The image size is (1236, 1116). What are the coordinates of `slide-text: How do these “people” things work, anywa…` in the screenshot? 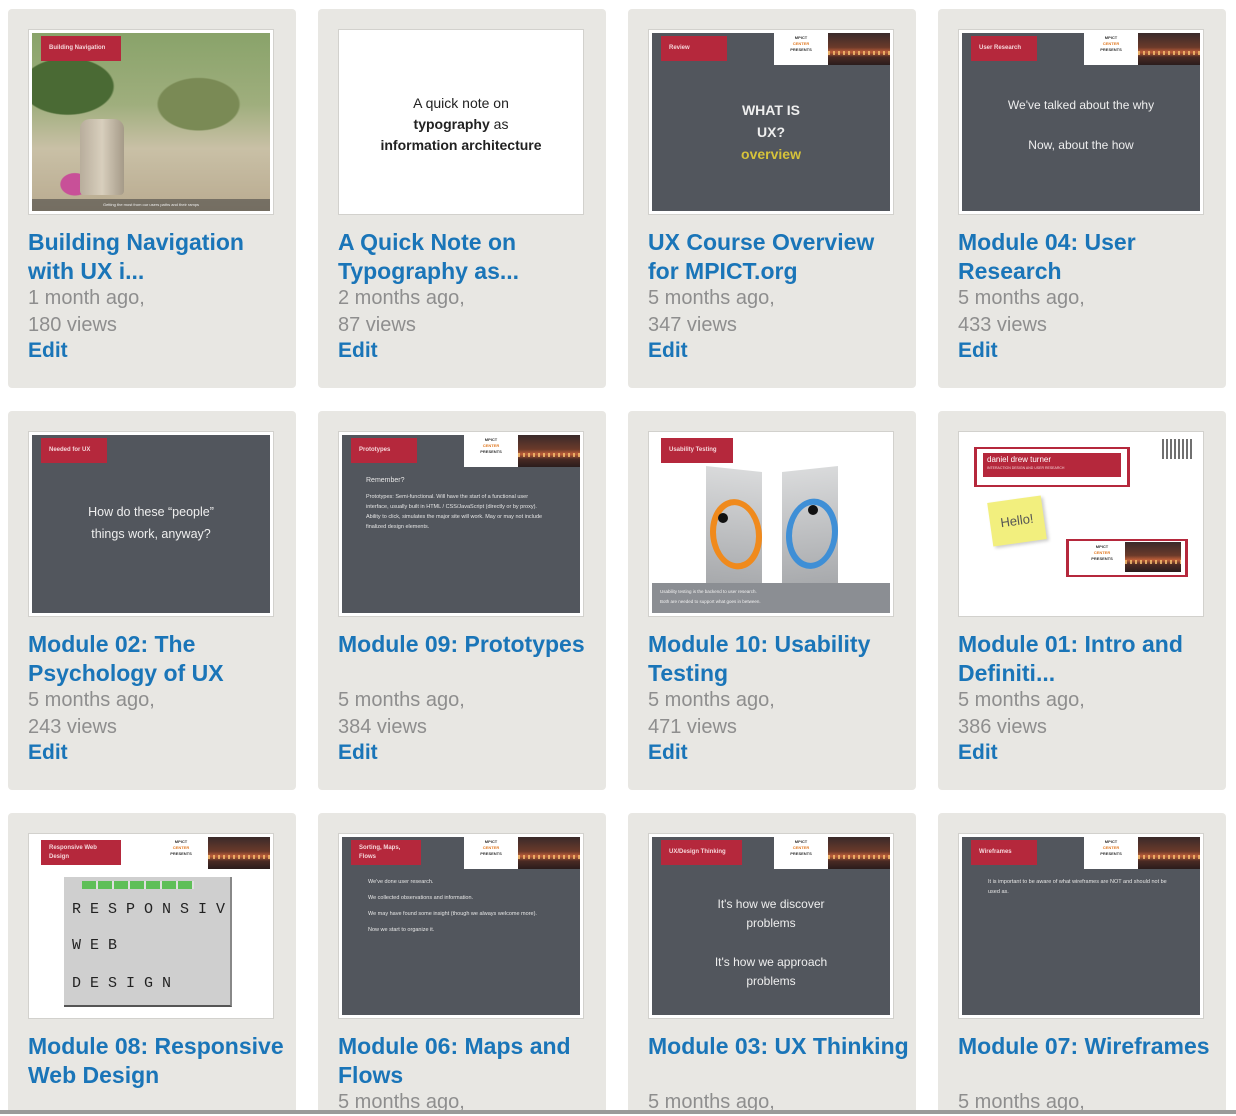 It's located at (151, 523).